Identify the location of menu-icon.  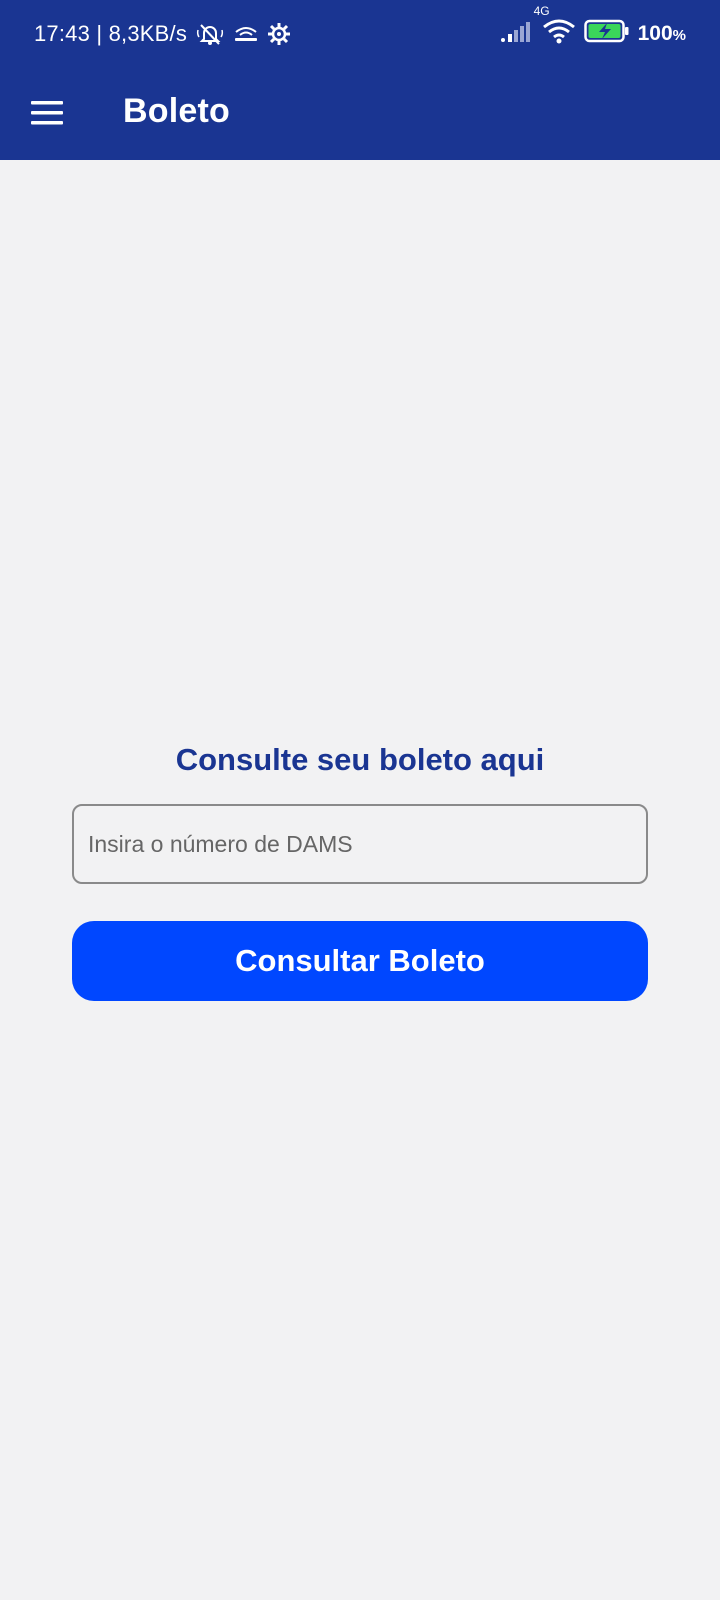
(47, 113).